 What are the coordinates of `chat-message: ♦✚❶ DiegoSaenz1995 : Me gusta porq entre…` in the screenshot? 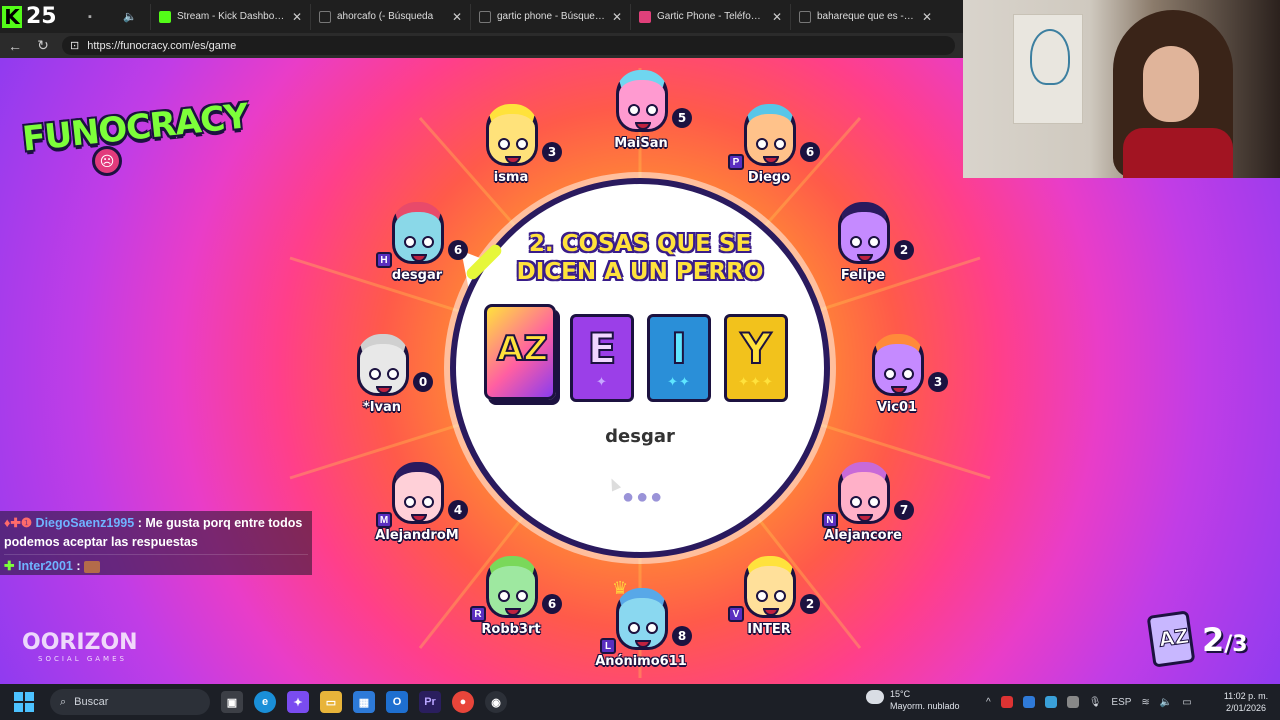 It's located at (156, 533).